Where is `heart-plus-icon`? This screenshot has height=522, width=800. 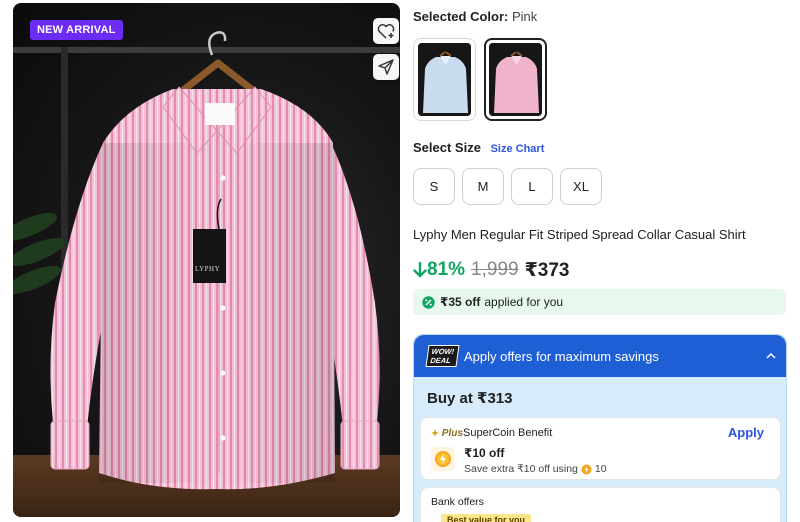
heart-plus-icon is located at coordinates (386, 31).